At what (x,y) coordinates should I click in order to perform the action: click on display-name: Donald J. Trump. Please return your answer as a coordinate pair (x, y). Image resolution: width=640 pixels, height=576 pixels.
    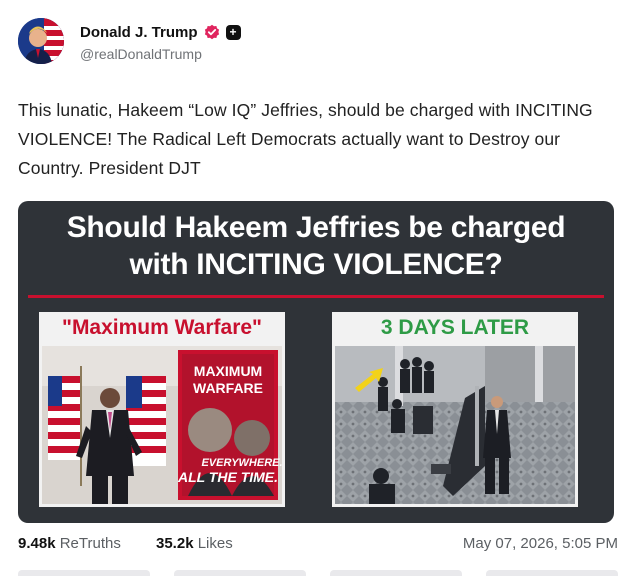
    Looking at the image, I should click on (139, 32).